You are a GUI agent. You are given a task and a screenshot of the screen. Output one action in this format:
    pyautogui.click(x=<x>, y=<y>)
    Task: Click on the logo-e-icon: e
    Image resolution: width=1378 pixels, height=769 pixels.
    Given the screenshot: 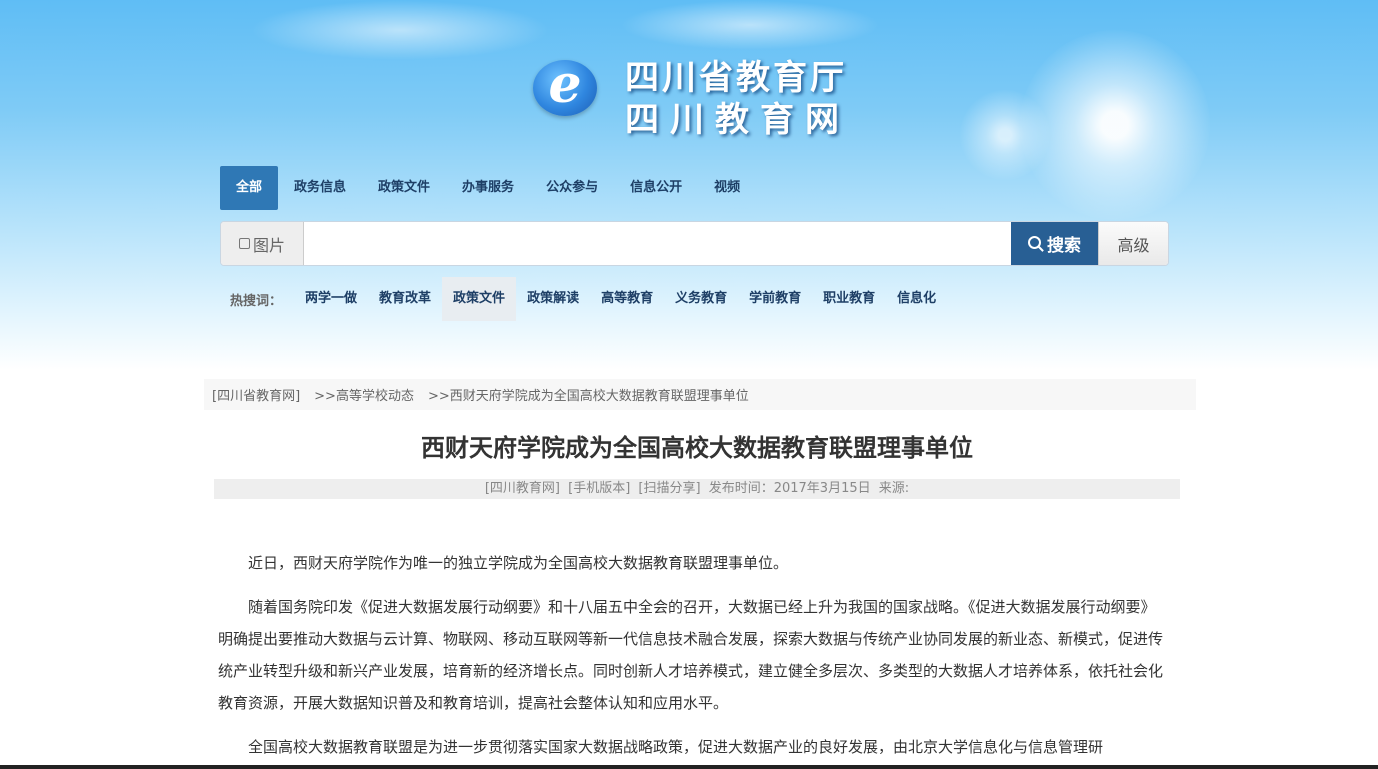 What is the action you would take?
    pyautogui.click(x=565, y=87)
    